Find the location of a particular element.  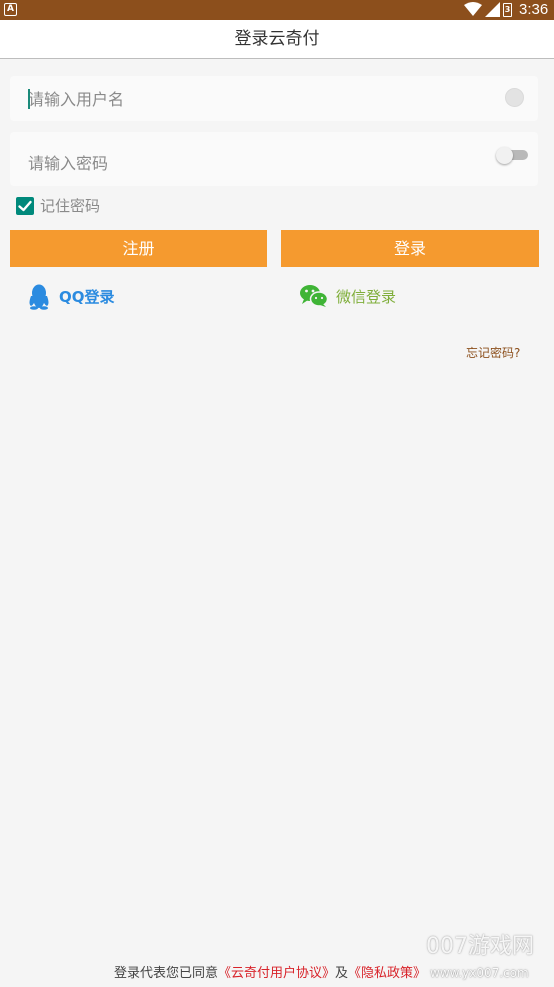

signal-icon is located at coordinates (492, 9).